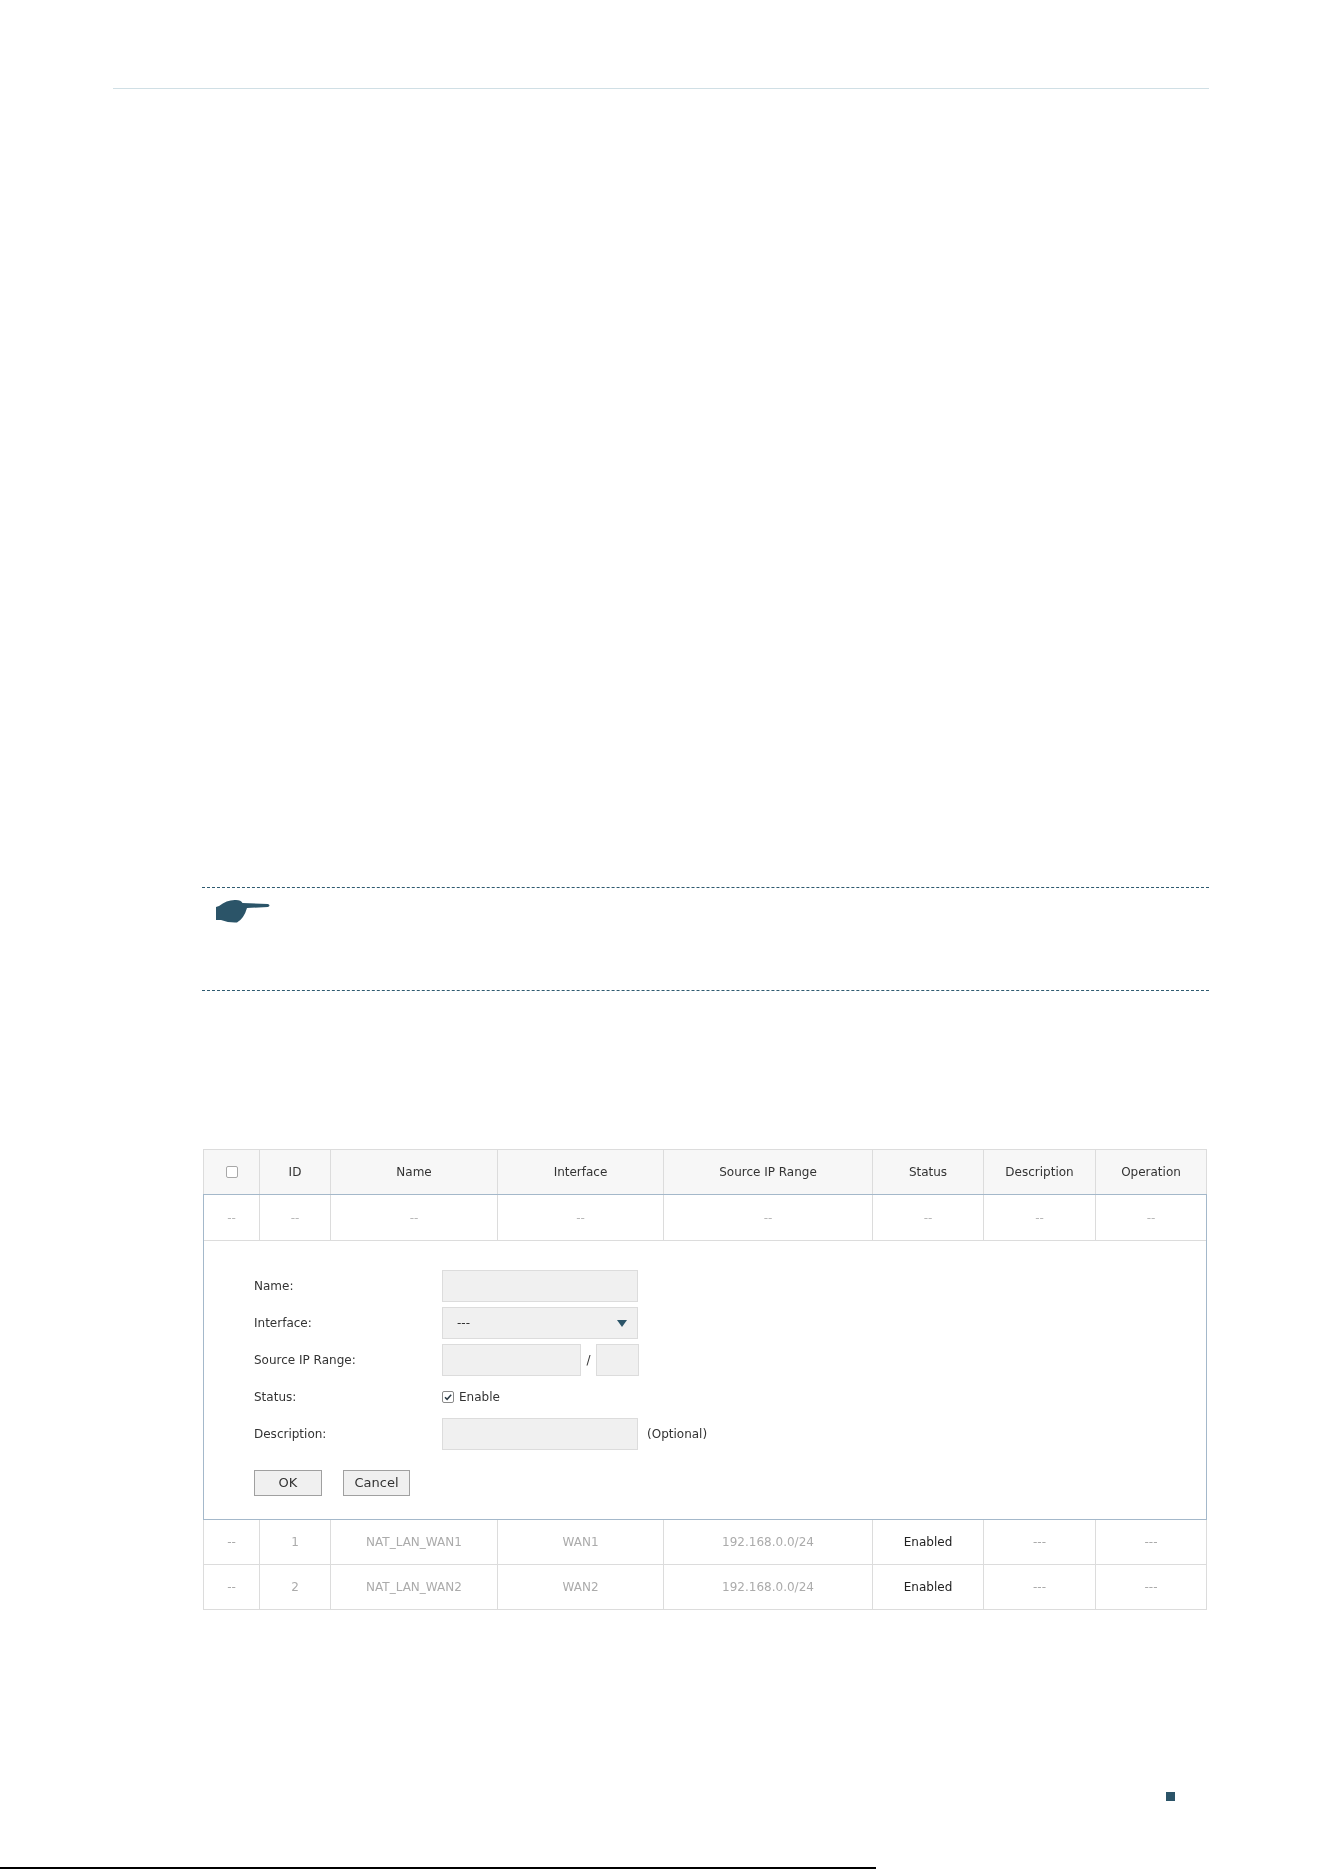 Image resolution: width=1324 pixels, height=1872 pixels. Describe the element at coordinates (622, 1323) in the screenshot. I see `caret-icon` at that location.